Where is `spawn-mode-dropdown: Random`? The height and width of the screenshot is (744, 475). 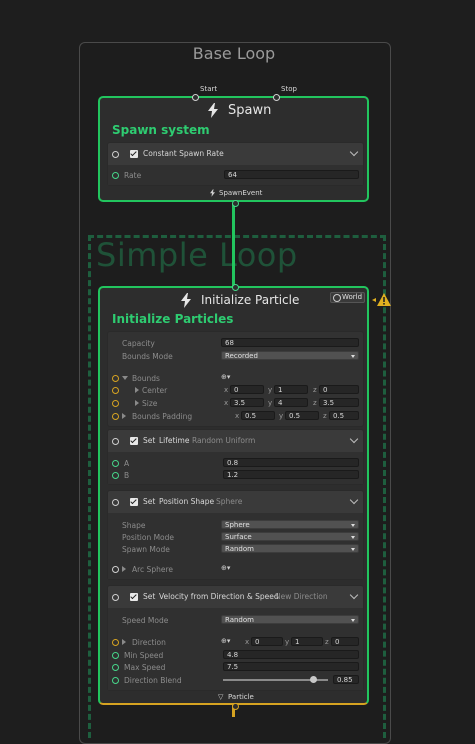
spawn-mode-dropdown: Random is located at coordinates (290, 548).